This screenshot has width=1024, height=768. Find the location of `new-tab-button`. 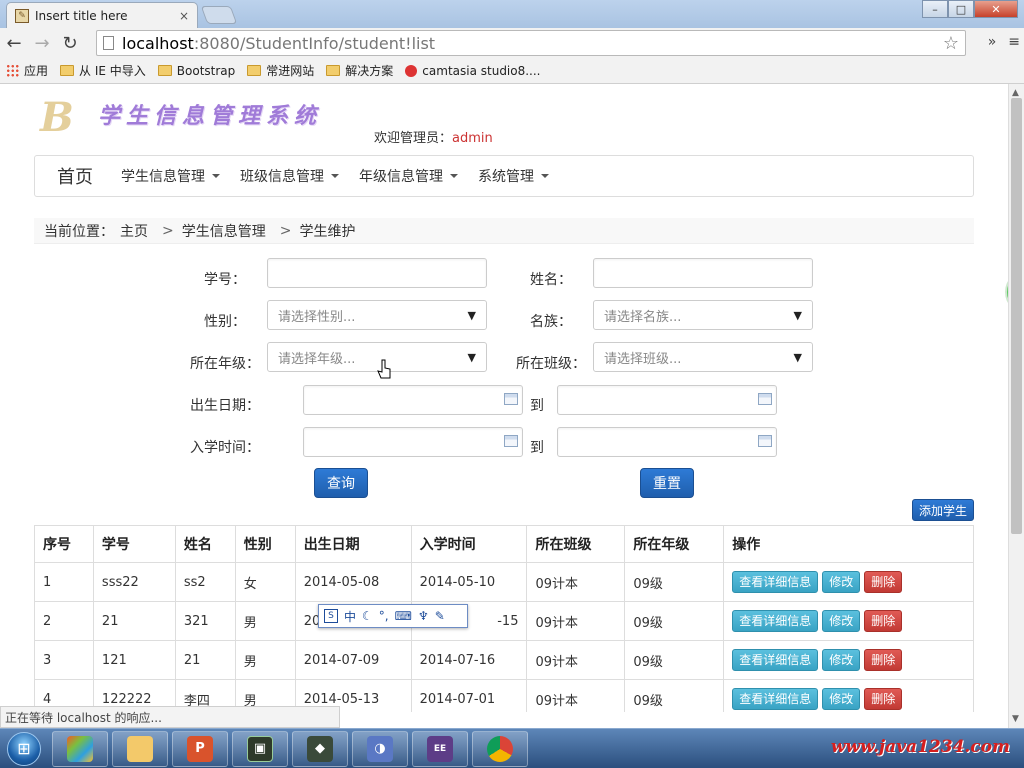

new-tab-button is located at coordinates (219, 15).